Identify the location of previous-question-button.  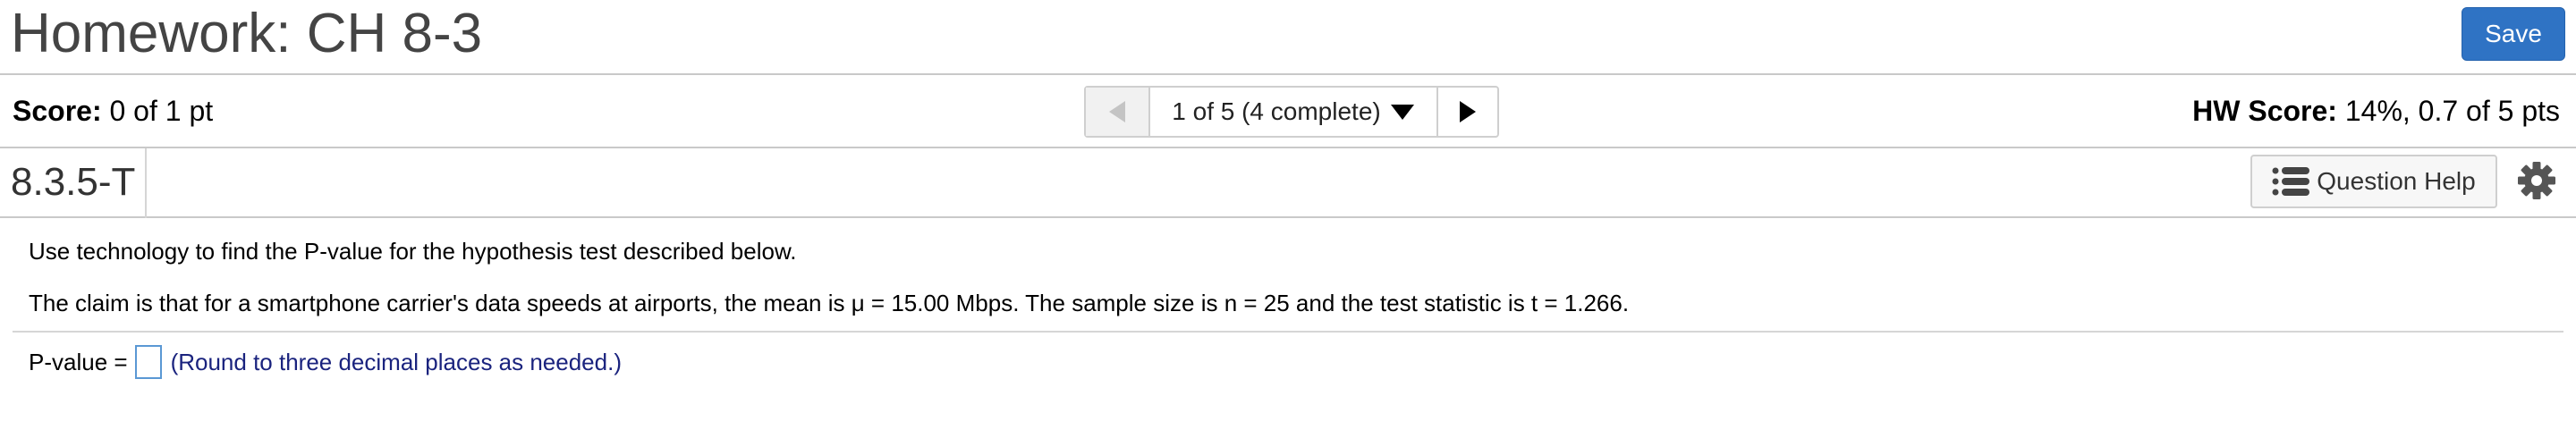
(1118, 112).